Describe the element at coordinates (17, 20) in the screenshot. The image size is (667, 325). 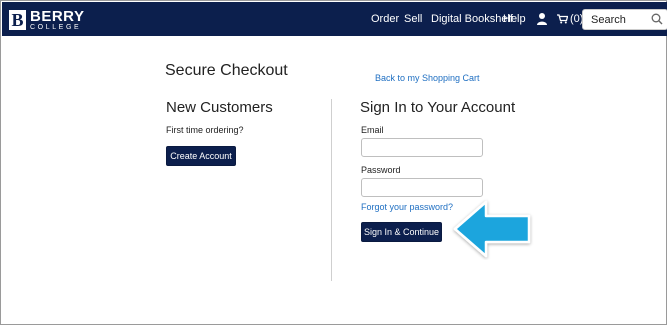
I see `logo-mark: B` at that location.